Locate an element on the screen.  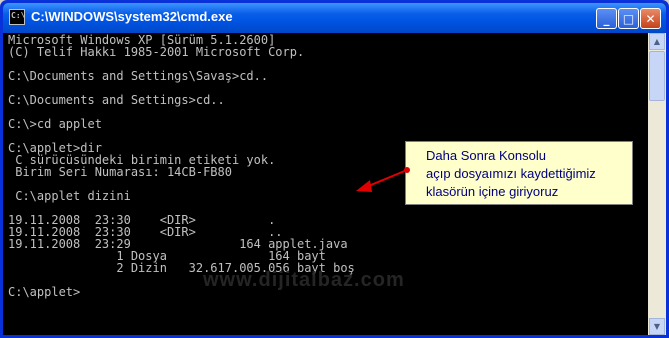
arrow-shaft is located at coordinates (386, 178).